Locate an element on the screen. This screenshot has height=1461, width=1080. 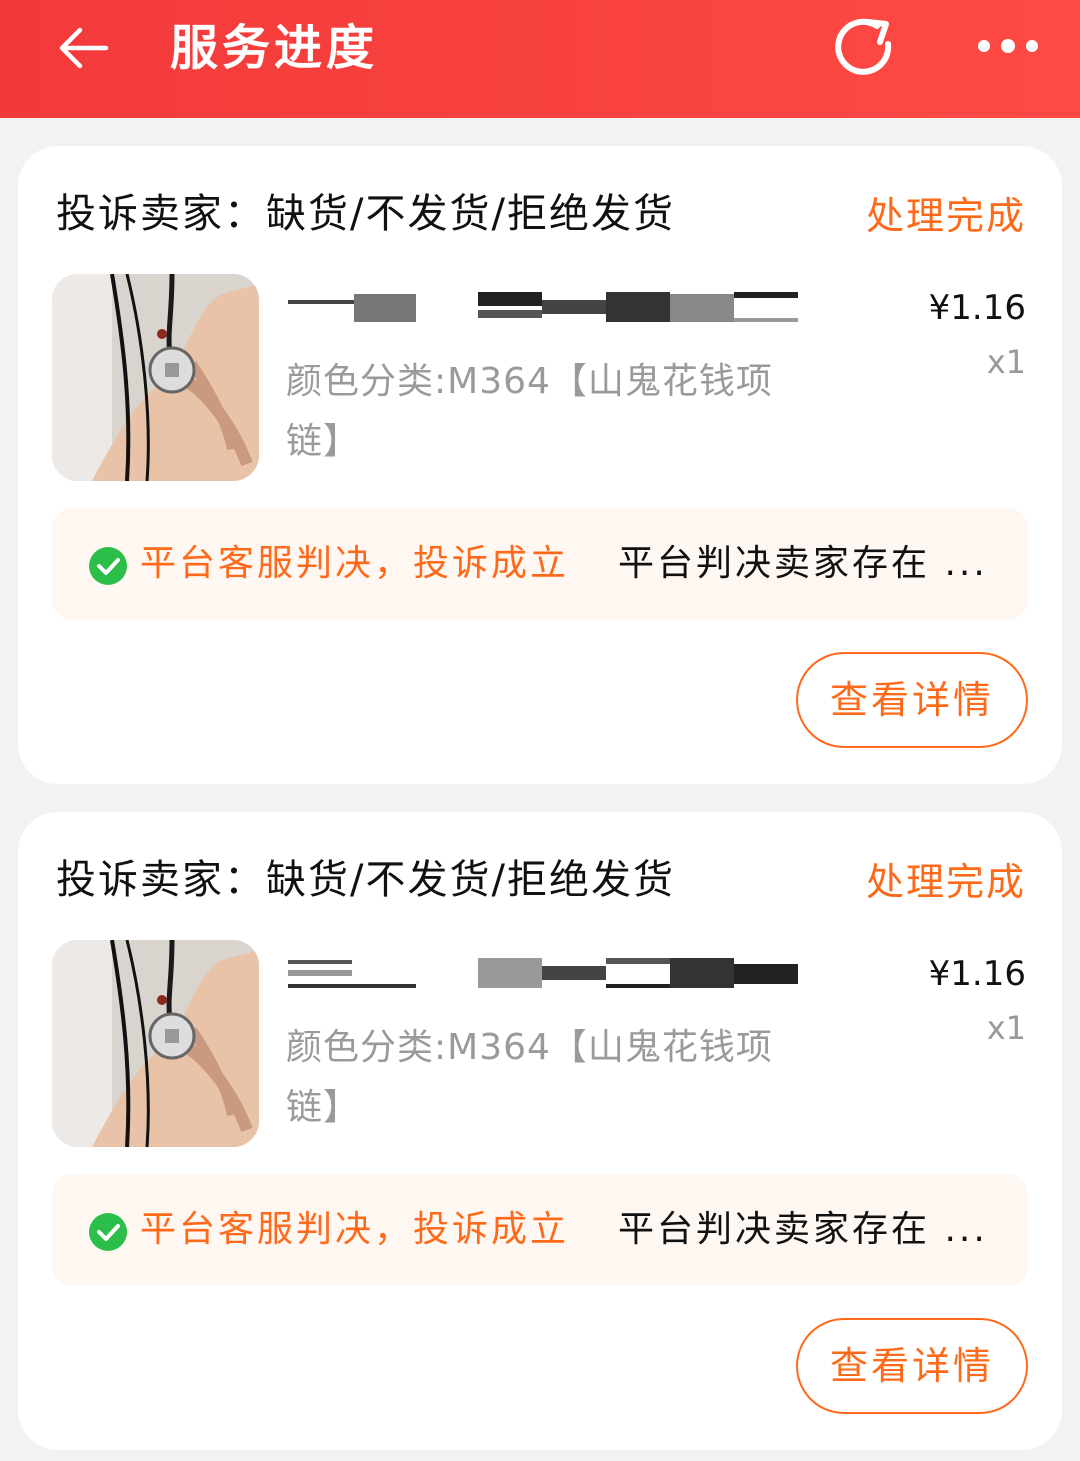
page-title: 服务进度 is located at coordinates (274, 48).